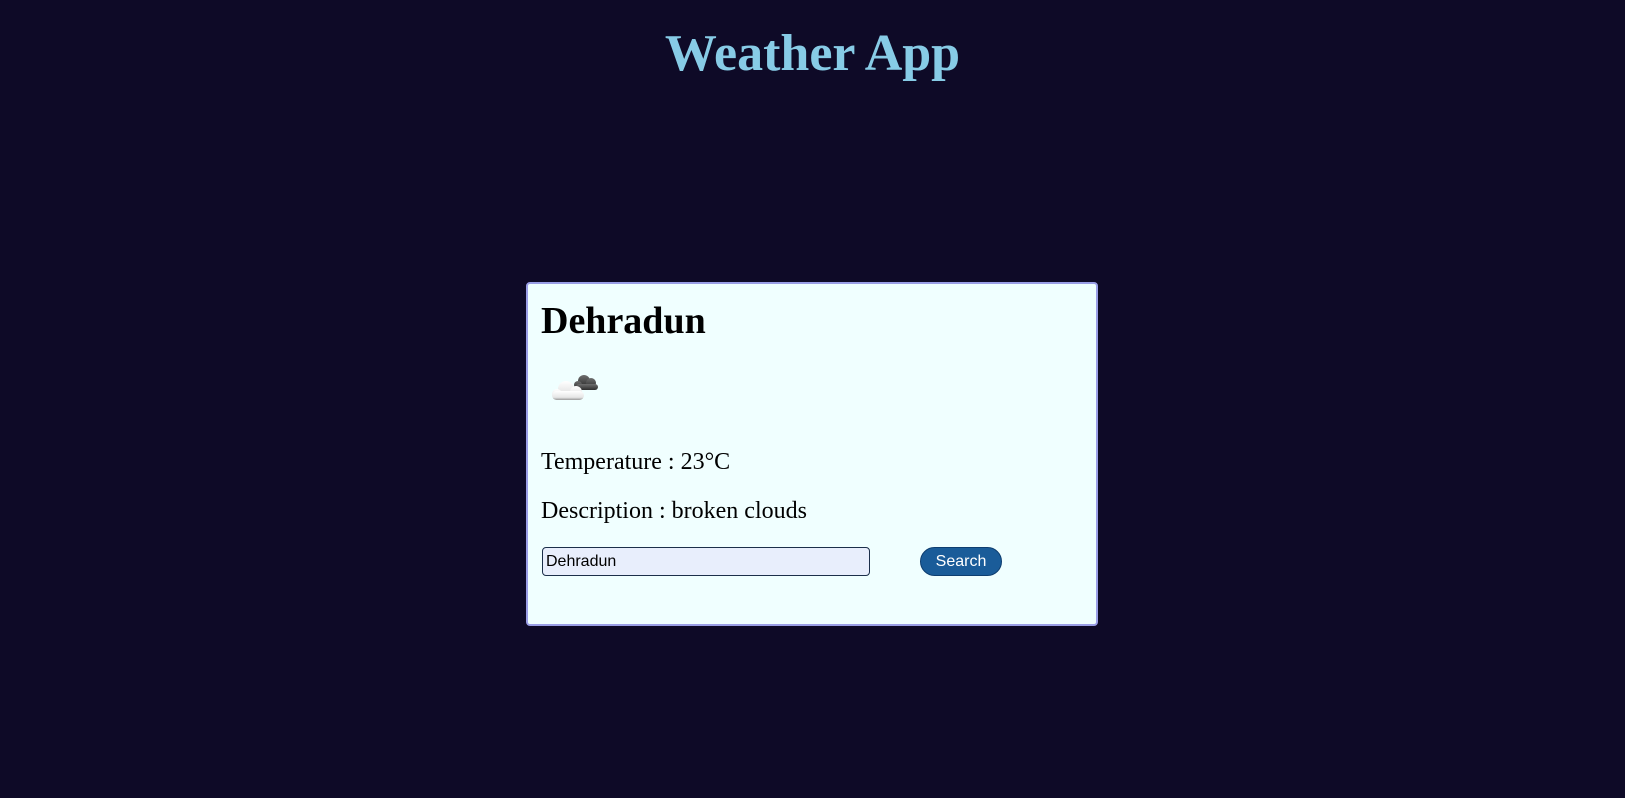  Describe the element at coordinates (574, 388) in the screenshot. I see `broken-clouds-icon` at that location.